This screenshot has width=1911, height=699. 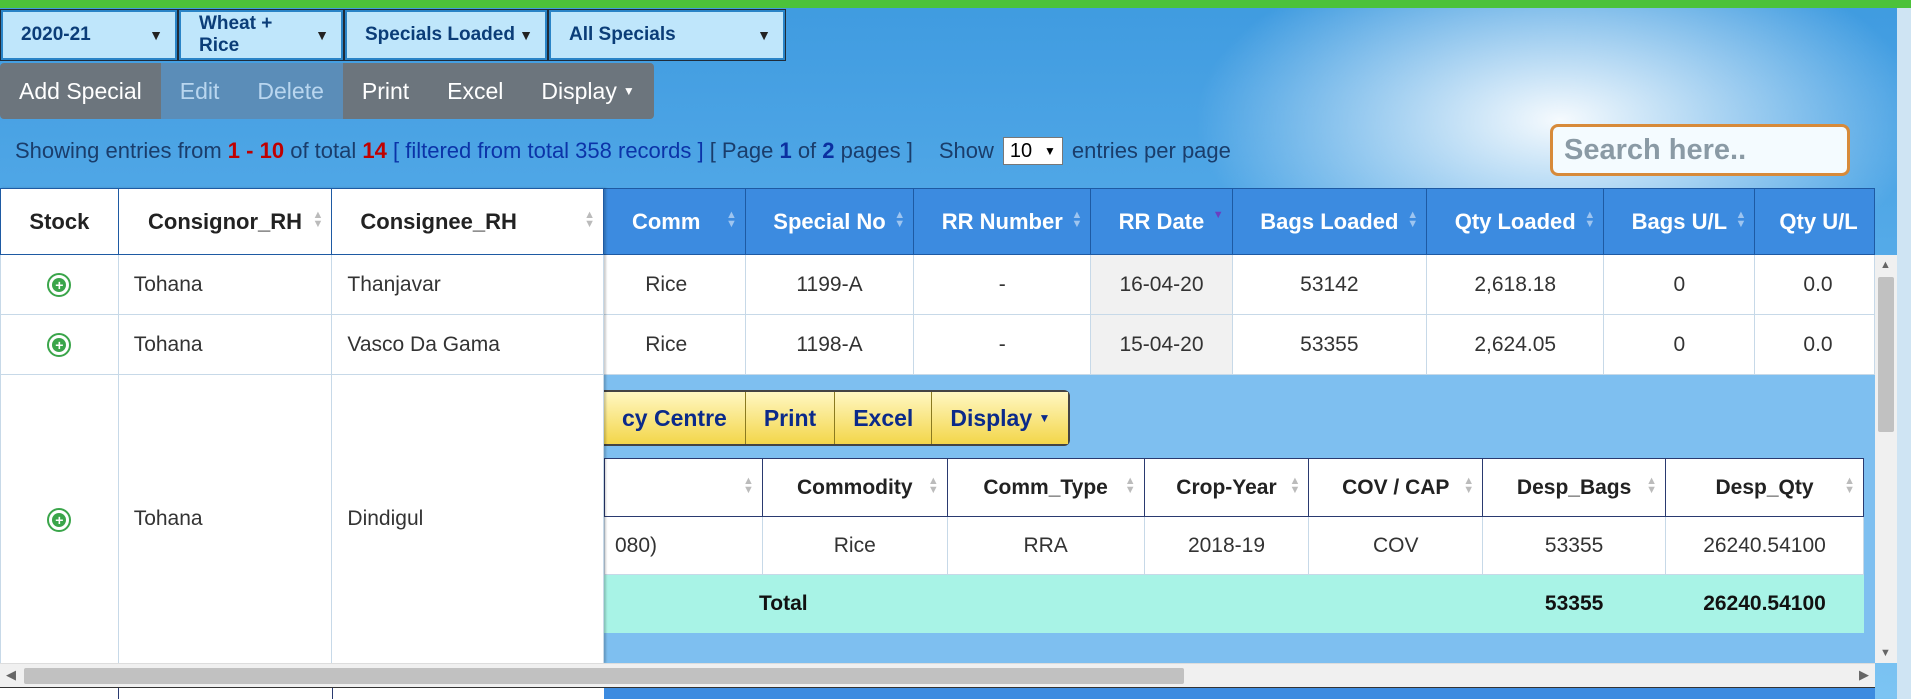 What do you see at coordinates (225, 284) in the screenshot?
I see `consignor-cell: Tohana` at bounding box center [225, 284].